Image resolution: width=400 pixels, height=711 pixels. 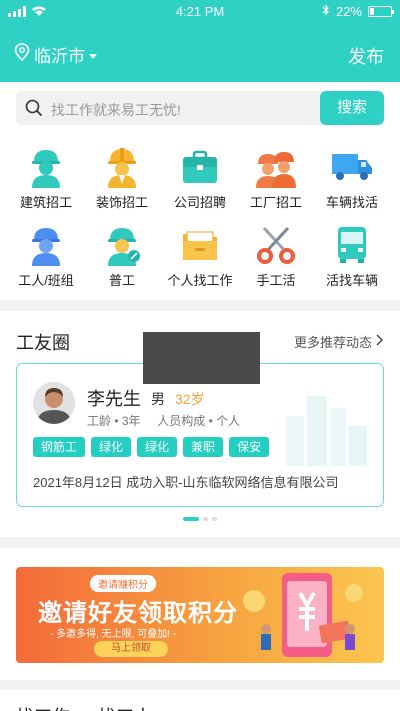 I want to click on category-label: 活找车辆, so click(x=351, y=280).